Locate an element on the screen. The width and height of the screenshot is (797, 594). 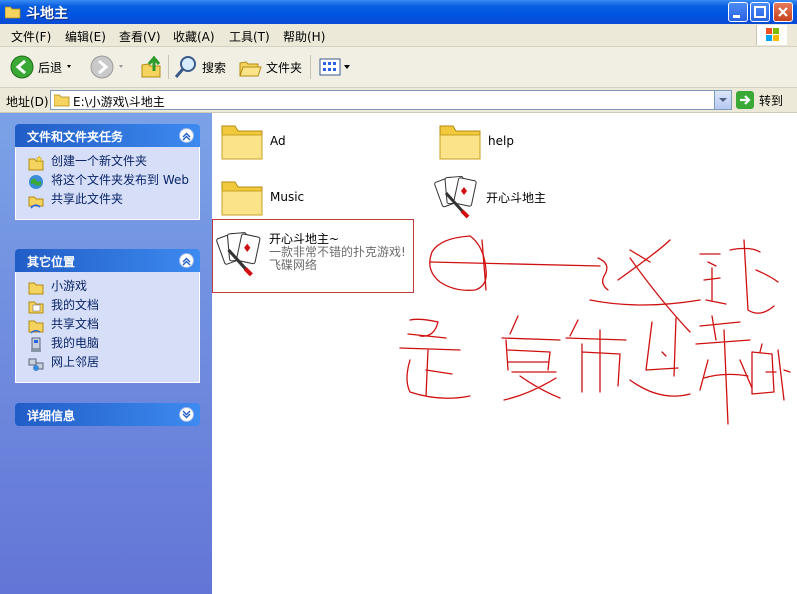
up-folder-button is located at coordinates (152, 67).